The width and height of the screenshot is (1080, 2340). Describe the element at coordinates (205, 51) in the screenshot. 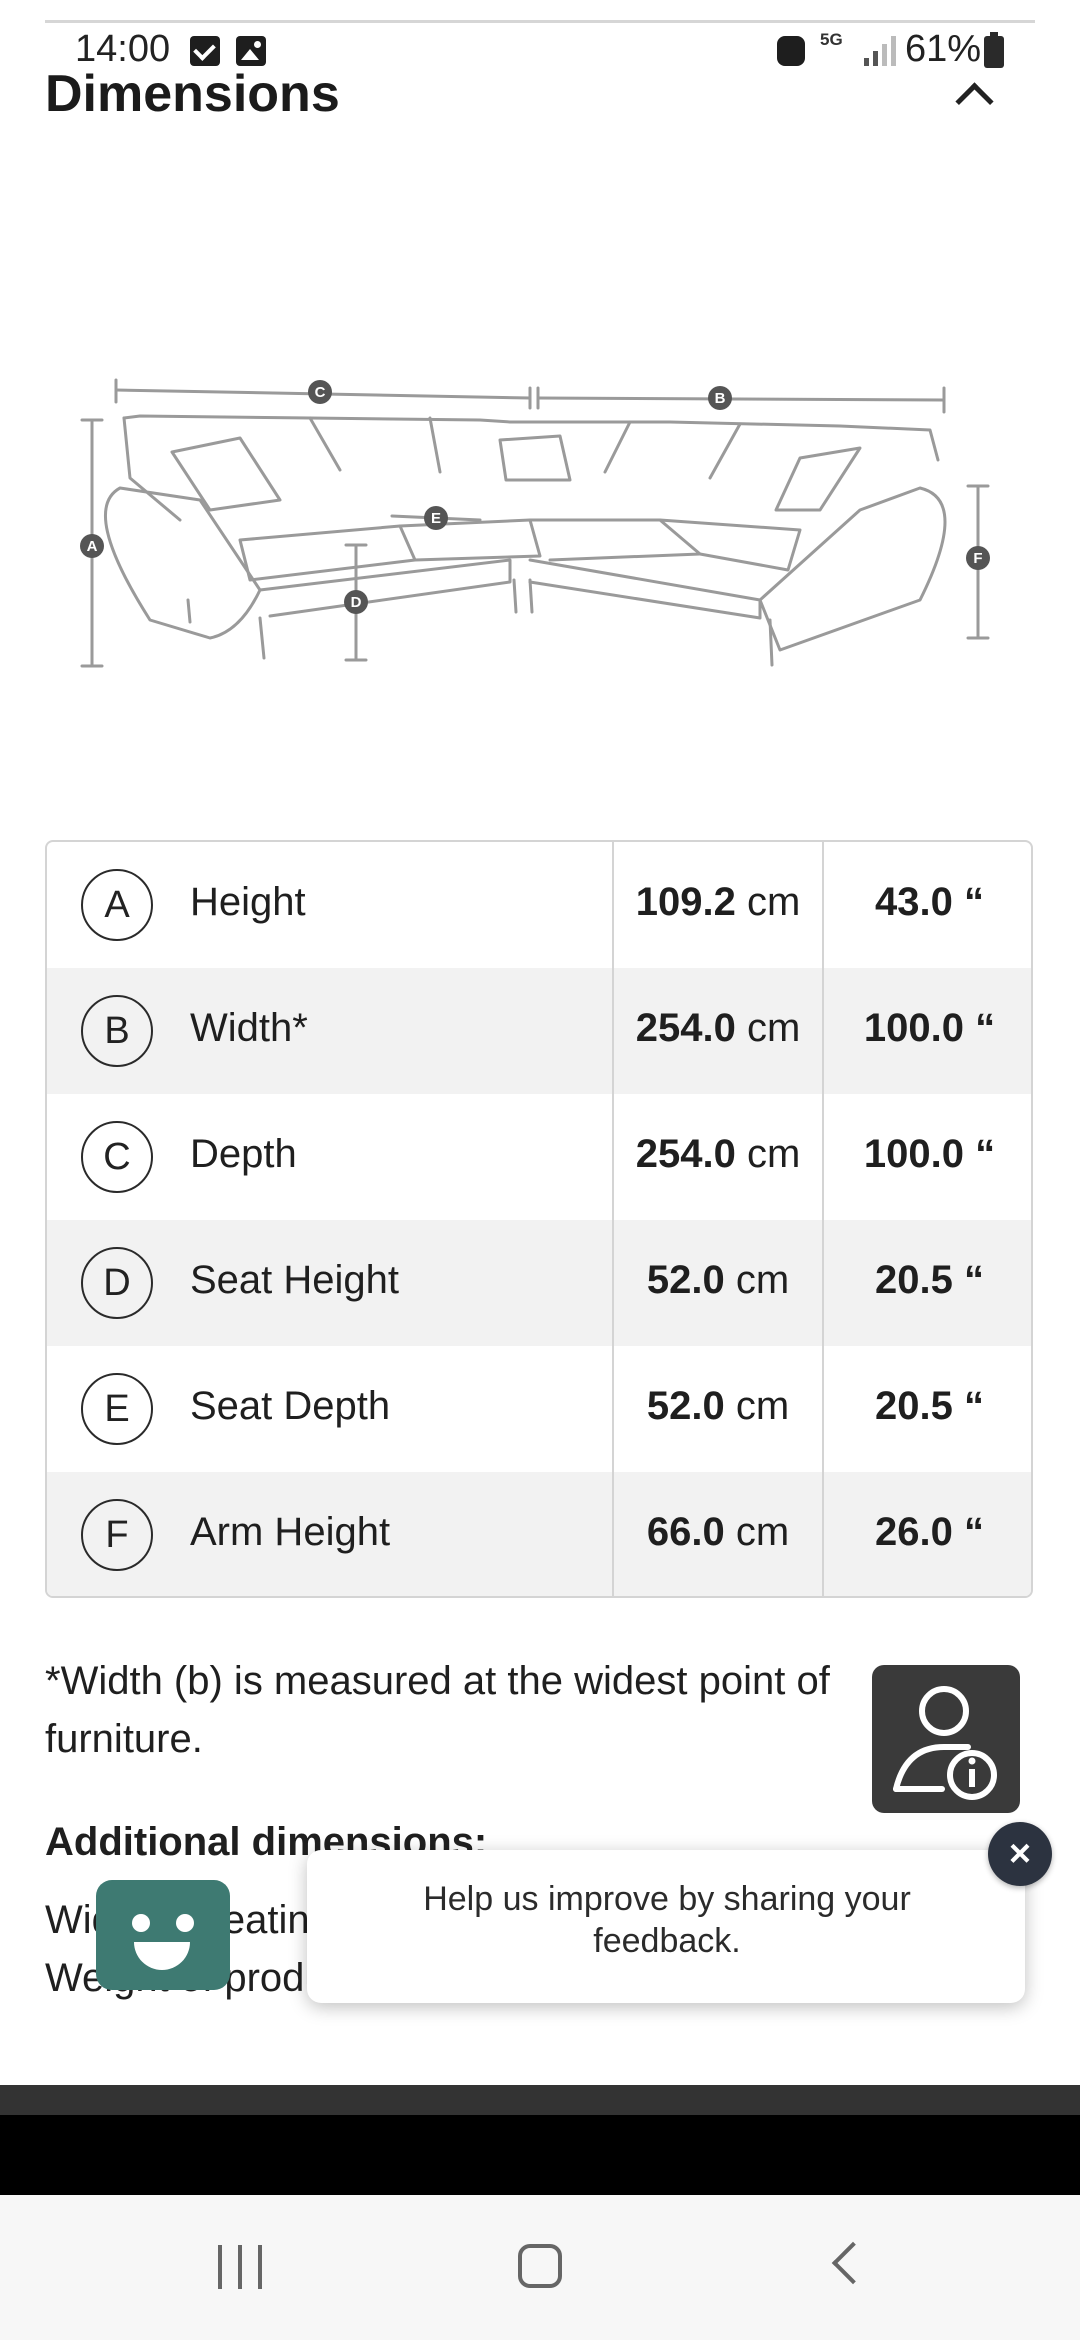

I see `checkbox-notification-icon` at that location.